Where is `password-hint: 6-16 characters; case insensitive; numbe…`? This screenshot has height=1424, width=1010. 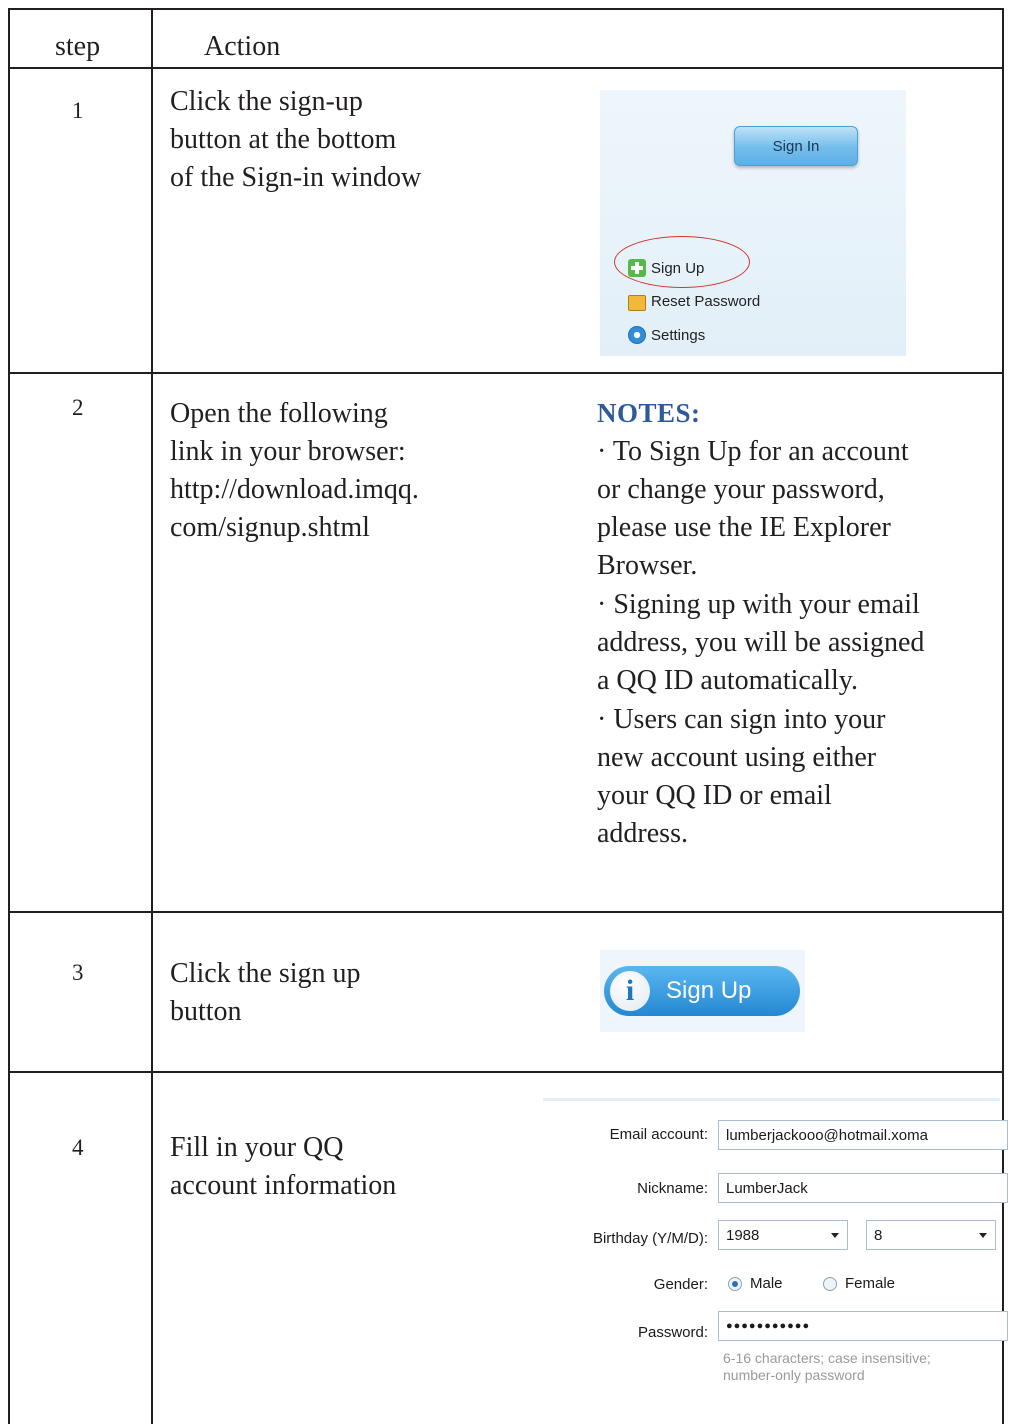
password-hint: 6-16 characters; case insensitive; numbe… is located at coordinates (827, 1366).